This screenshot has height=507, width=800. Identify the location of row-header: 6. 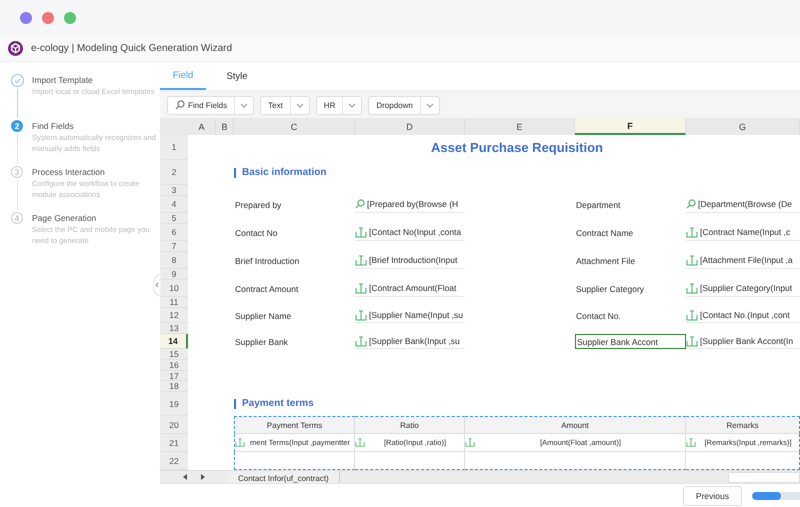
(174, 232).